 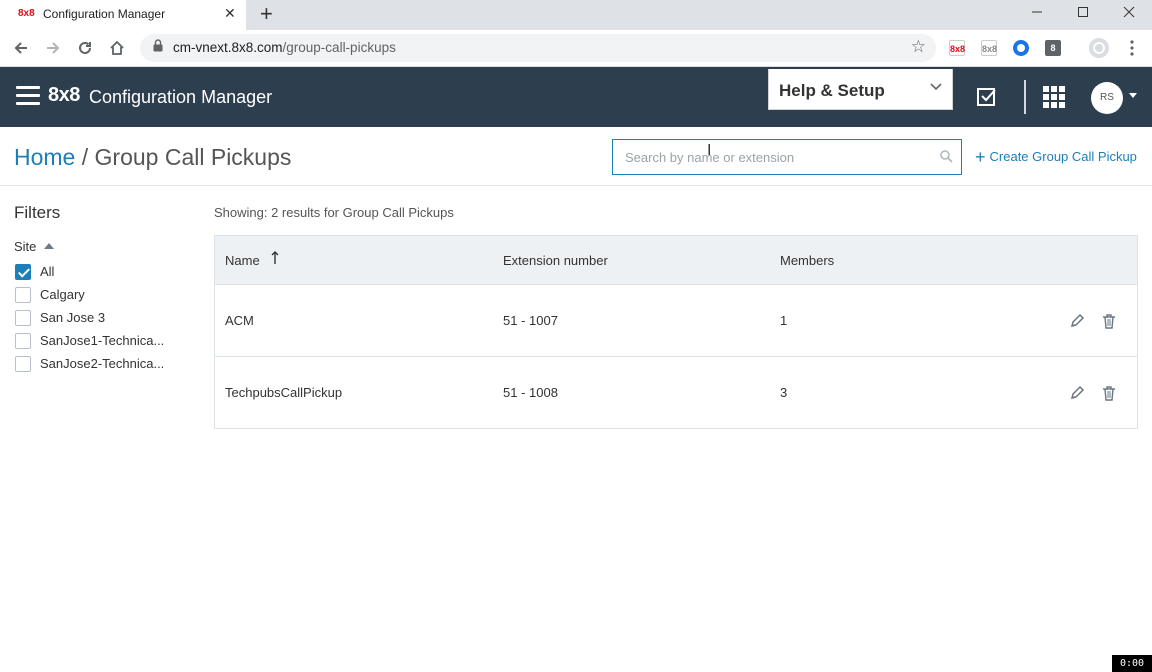 I want to click on cell-members: 1, so click(x=784, y=320).